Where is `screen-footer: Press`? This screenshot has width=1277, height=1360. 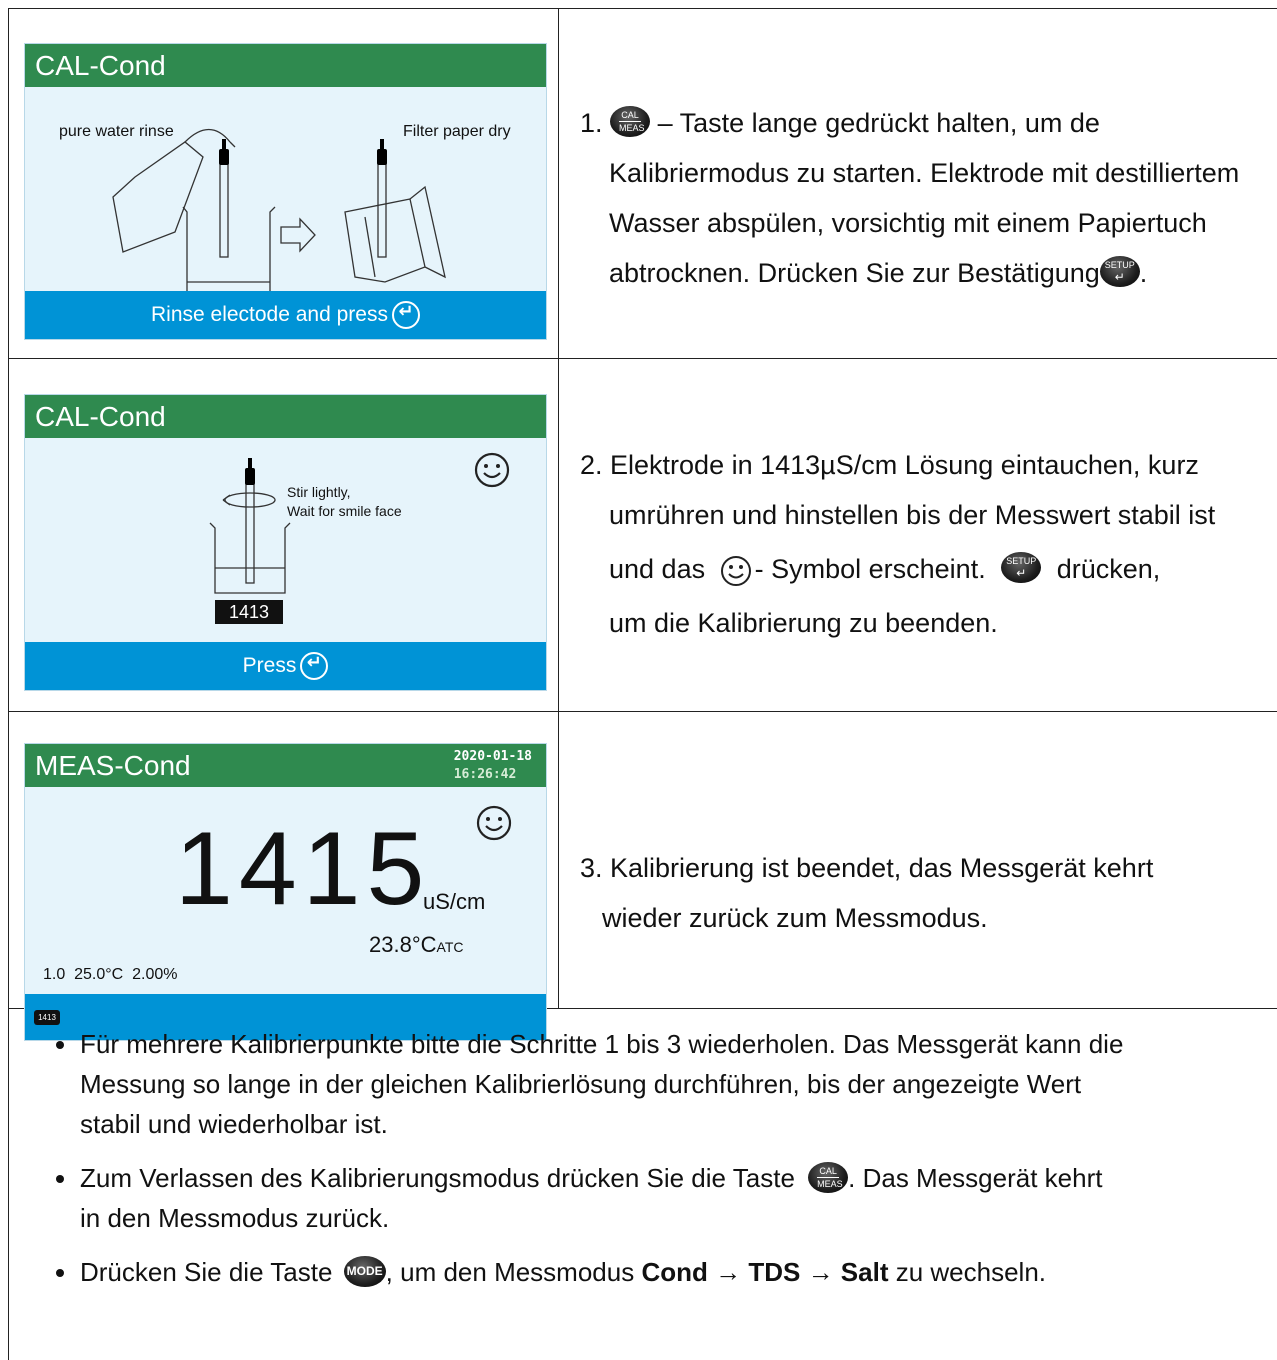 screen-footer: Press is located at coordinates (285, 666).